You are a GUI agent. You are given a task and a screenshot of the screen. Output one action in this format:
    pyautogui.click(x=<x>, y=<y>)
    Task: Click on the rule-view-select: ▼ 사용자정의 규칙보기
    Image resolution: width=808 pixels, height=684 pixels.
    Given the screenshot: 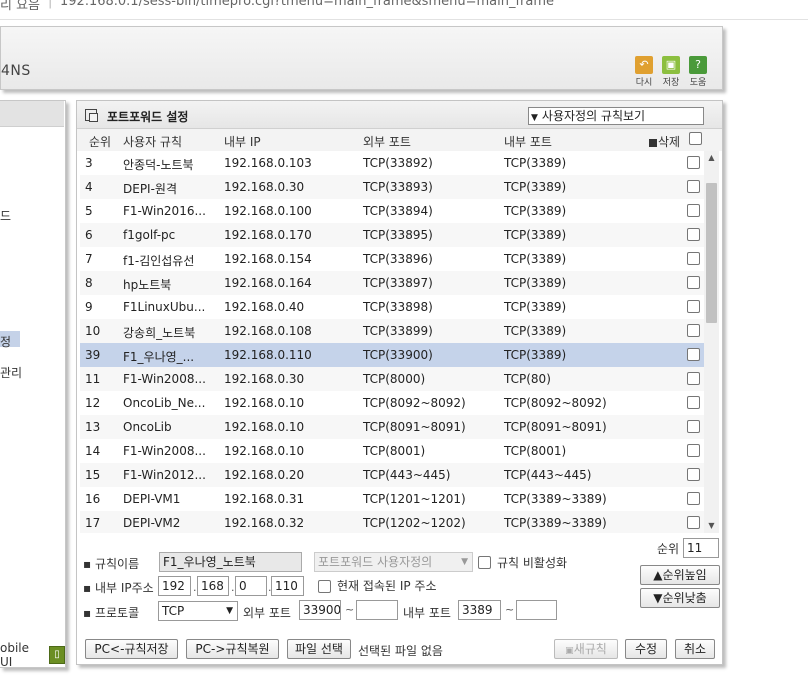 What is the action you would take?
    pyautogui.click(x=616, y=116)
    